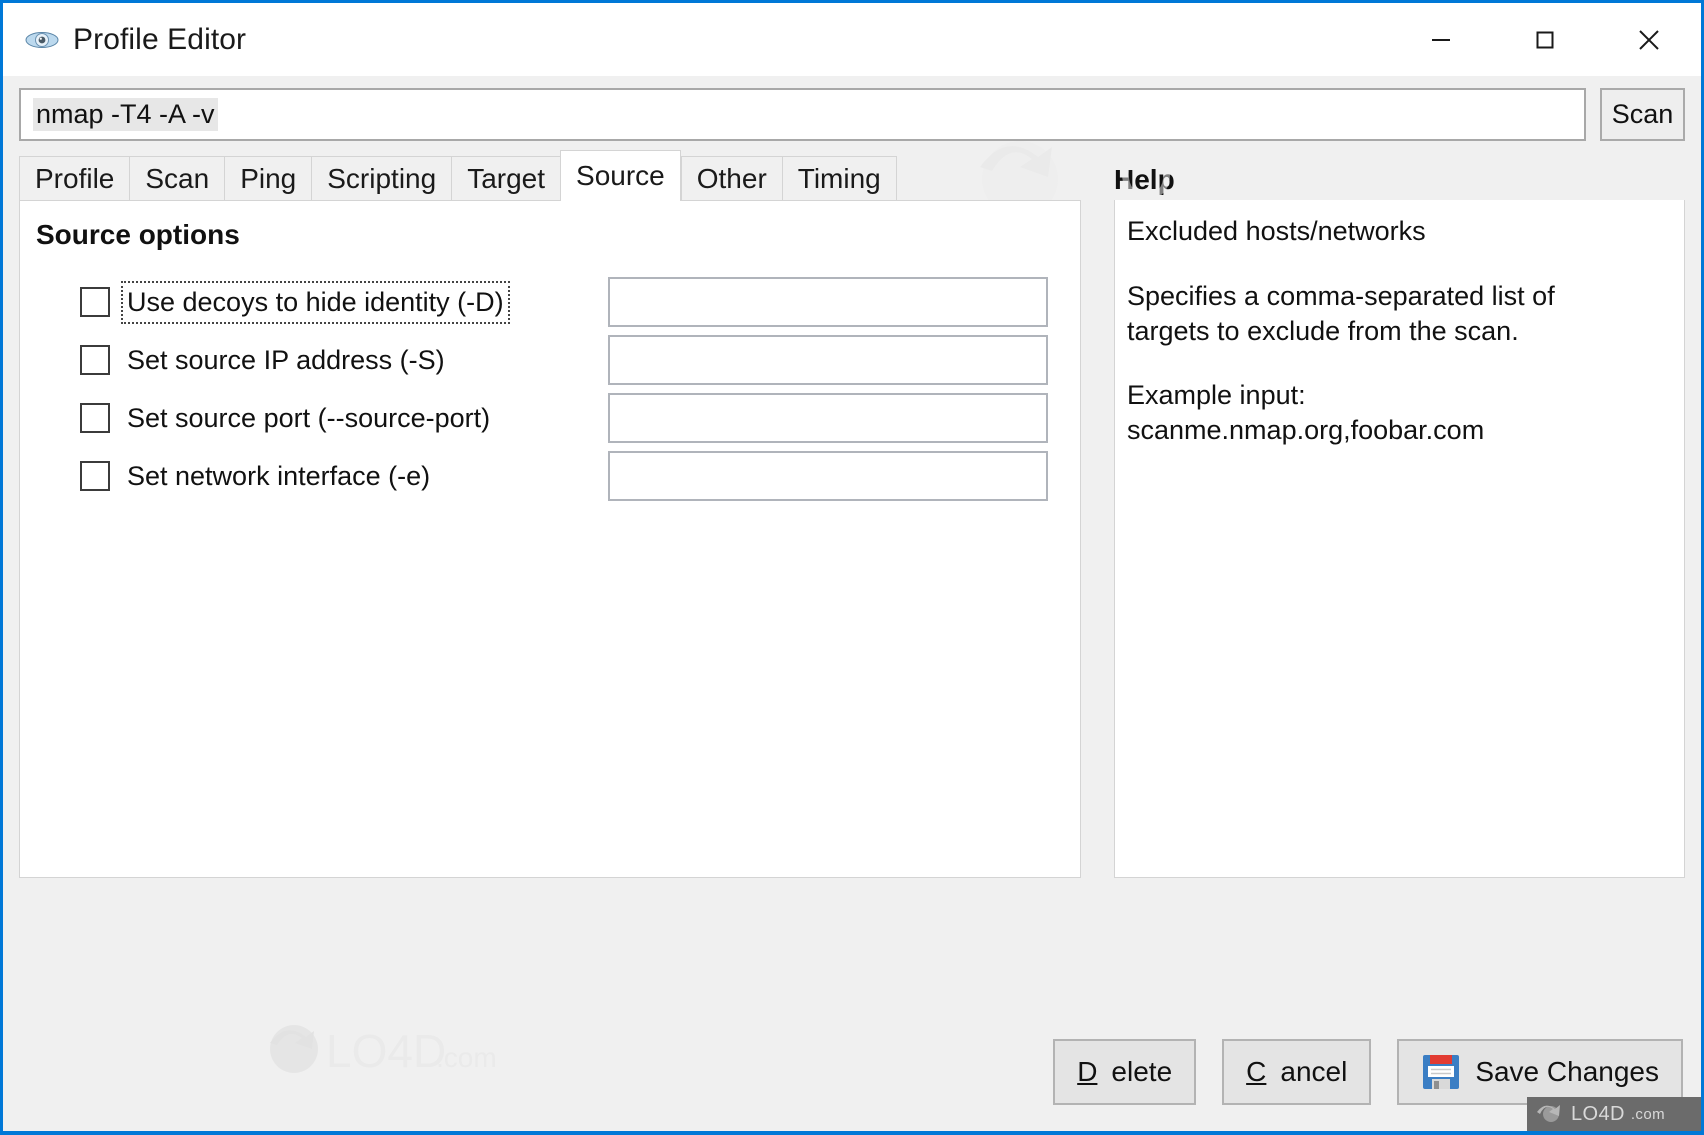 The width and height of the screenshot is (1704, 1135). What do you see at coordinates (1256, 1071) in the screenshot?
I see `cancel-accel: C` at bounding box center [1256, 1071].